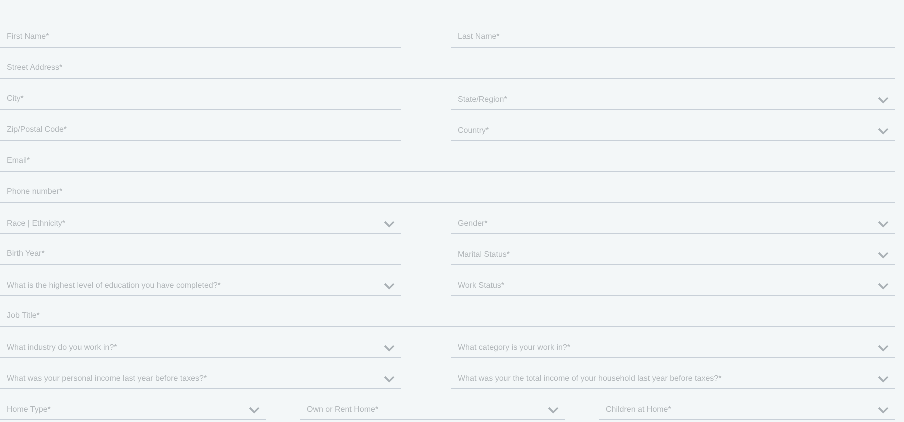 This screenshot has width=904, height=422. What do you see at coordinates (673, 125) in the screenshot?
I see `dropdown-field: Country*` at bounding box center [673, 125].